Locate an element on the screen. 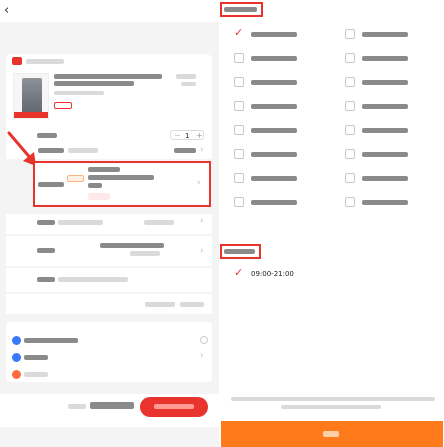 Image resolution: width=444 pixels, height=447 pixels. option-radio is located at coordinates (204, 340).